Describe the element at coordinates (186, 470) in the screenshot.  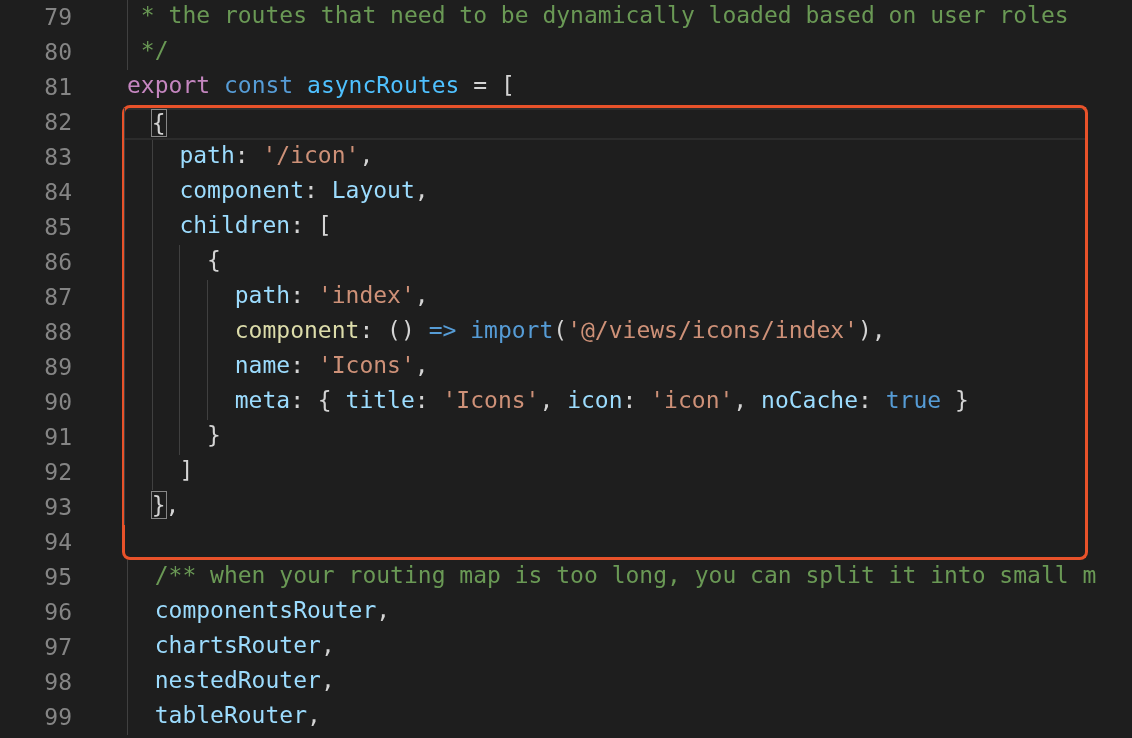
I see `code-line: ]` at that location.